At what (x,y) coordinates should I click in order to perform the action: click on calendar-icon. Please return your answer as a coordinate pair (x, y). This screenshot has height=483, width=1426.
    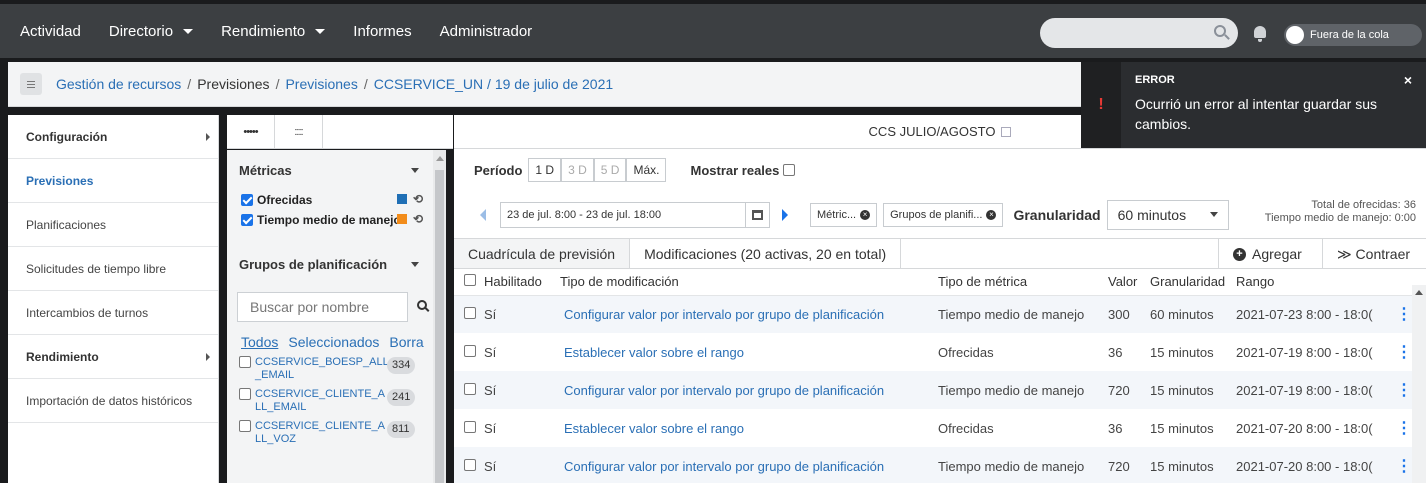
    Looking at the image, I should click on (757, 214).